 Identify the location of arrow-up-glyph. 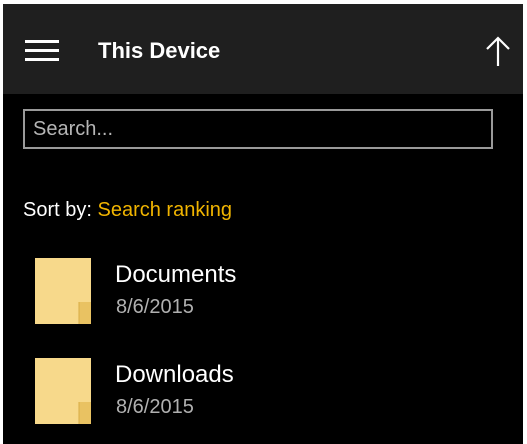
(498, 51).